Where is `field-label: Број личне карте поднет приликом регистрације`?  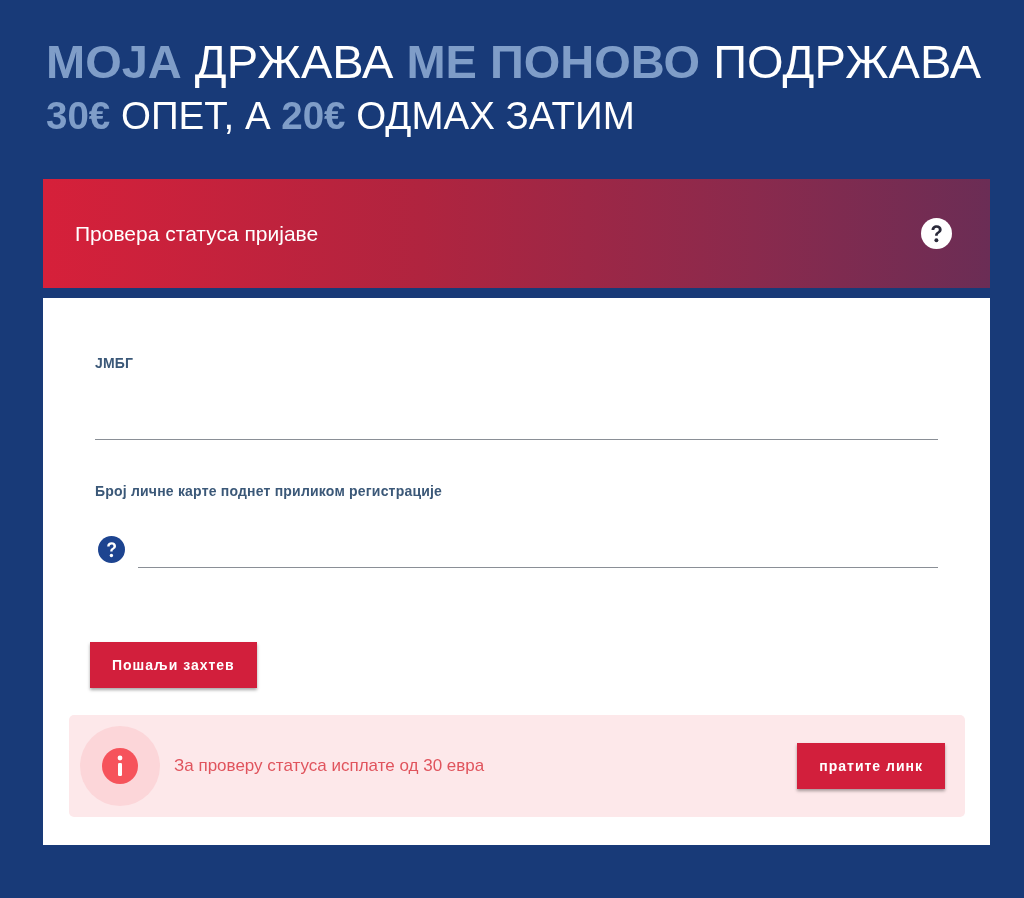
field-label: Број личне карте поднет приликом регистрације is located at coordinates (269, 492).